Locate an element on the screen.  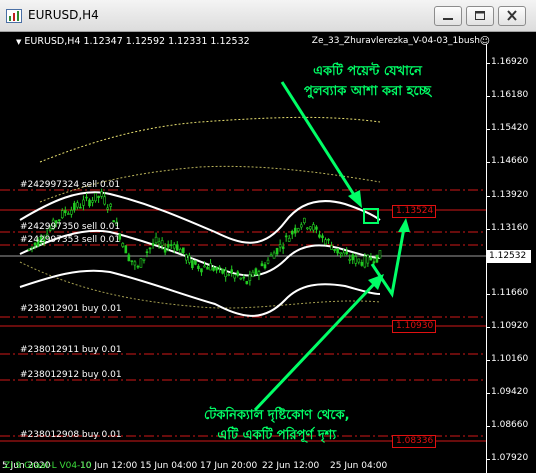
time-tick: 25 Jun 04:00 is located at coordinates (359, 466).